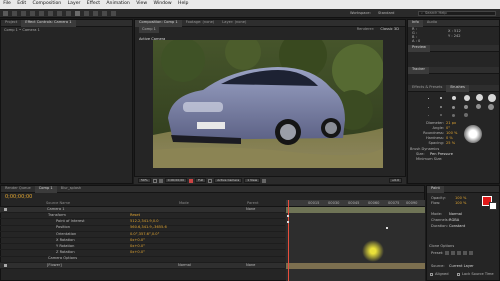  Describe the element at coordinates (415, 23) in the screenshot. I see `tab-info: Info` at that location.